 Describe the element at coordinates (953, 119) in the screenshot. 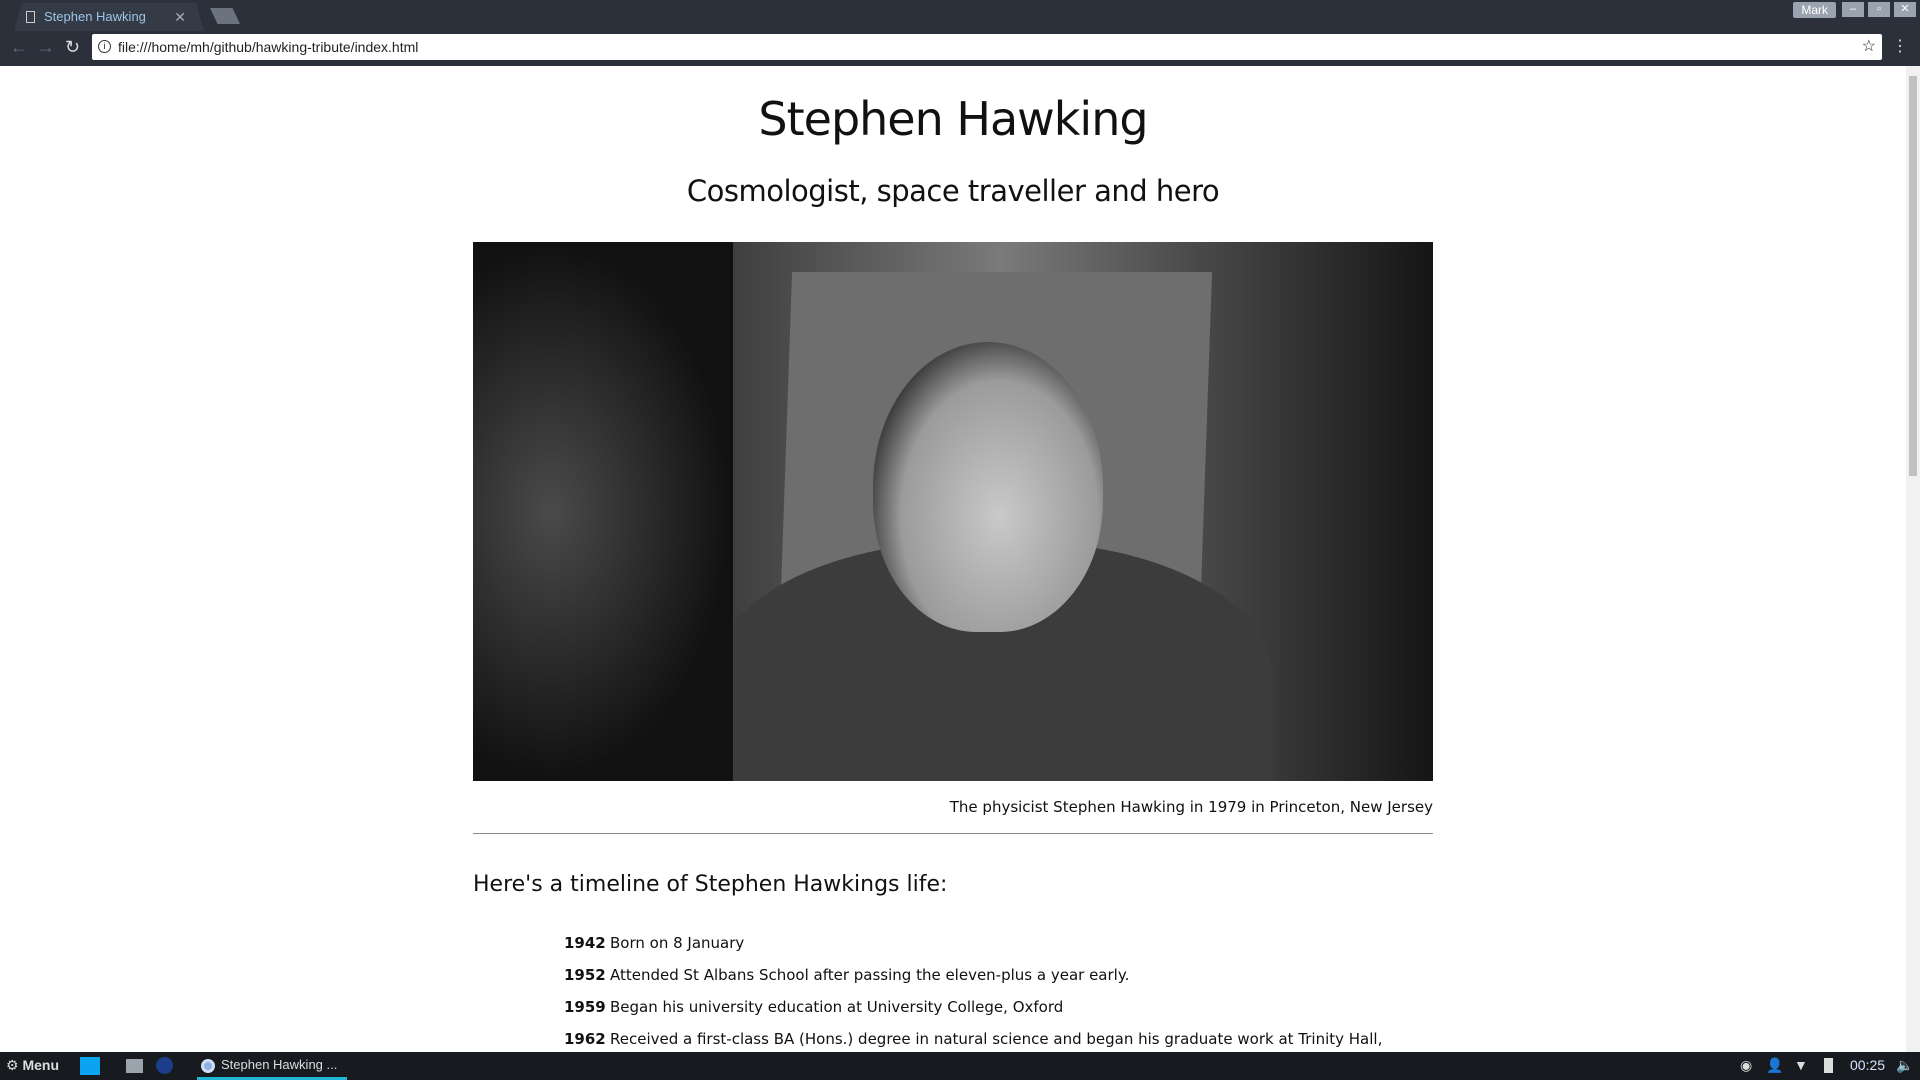

I see `page-title: Stephen Hawking` at that location.